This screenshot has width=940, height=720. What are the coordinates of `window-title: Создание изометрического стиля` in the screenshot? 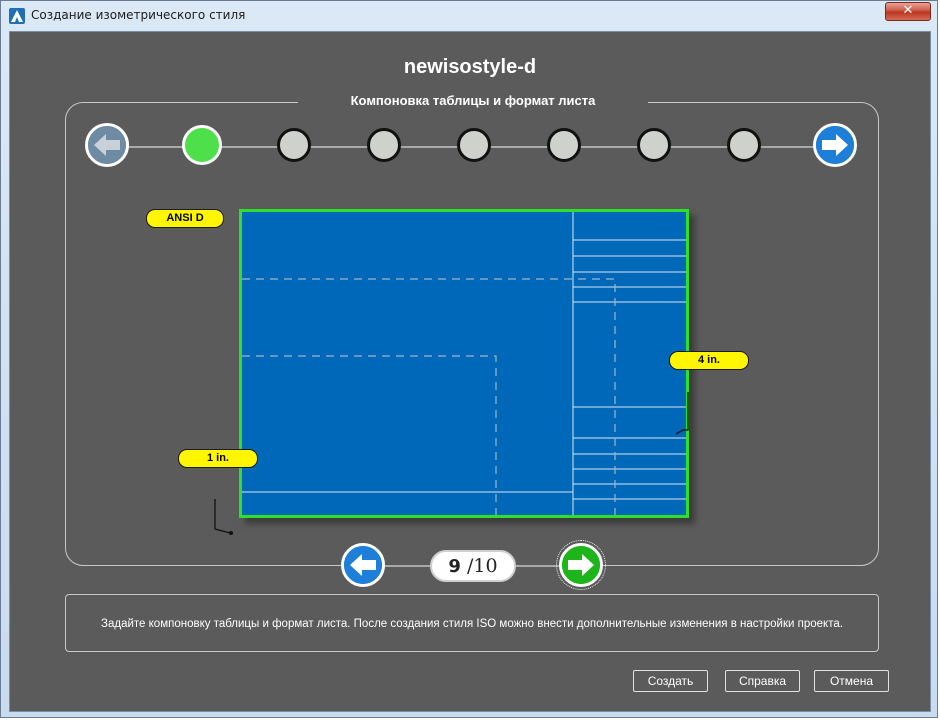 It's located at (138, 15).